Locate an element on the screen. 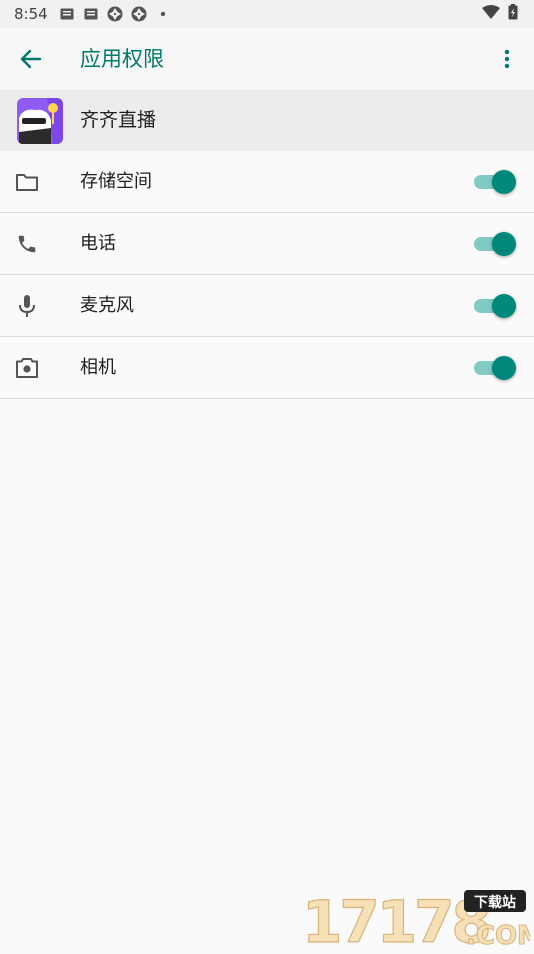 Image resolution: width=534 pixels, height=954 pixels. status-right is located at coordinates (500, 14).